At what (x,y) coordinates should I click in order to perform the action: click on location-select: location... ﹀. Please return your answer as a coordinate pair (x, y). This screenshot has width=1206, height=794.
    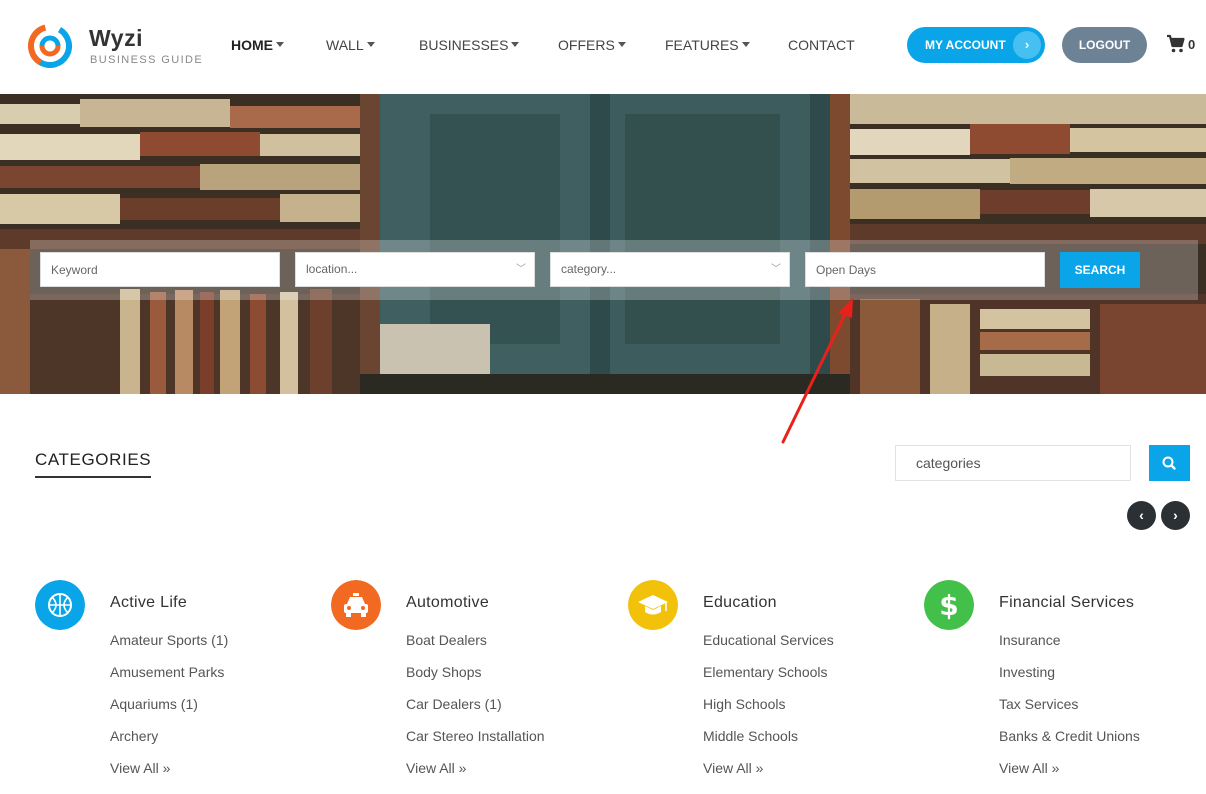
    Looking at the image, I should click on (415, 269).